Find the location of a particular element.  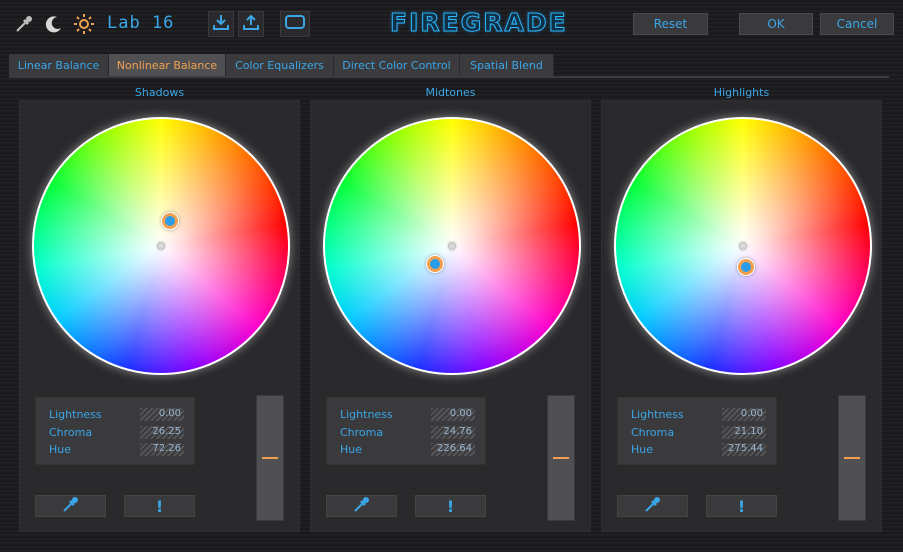

highlights-alert-button: ! is located at coordinates (741, 506).